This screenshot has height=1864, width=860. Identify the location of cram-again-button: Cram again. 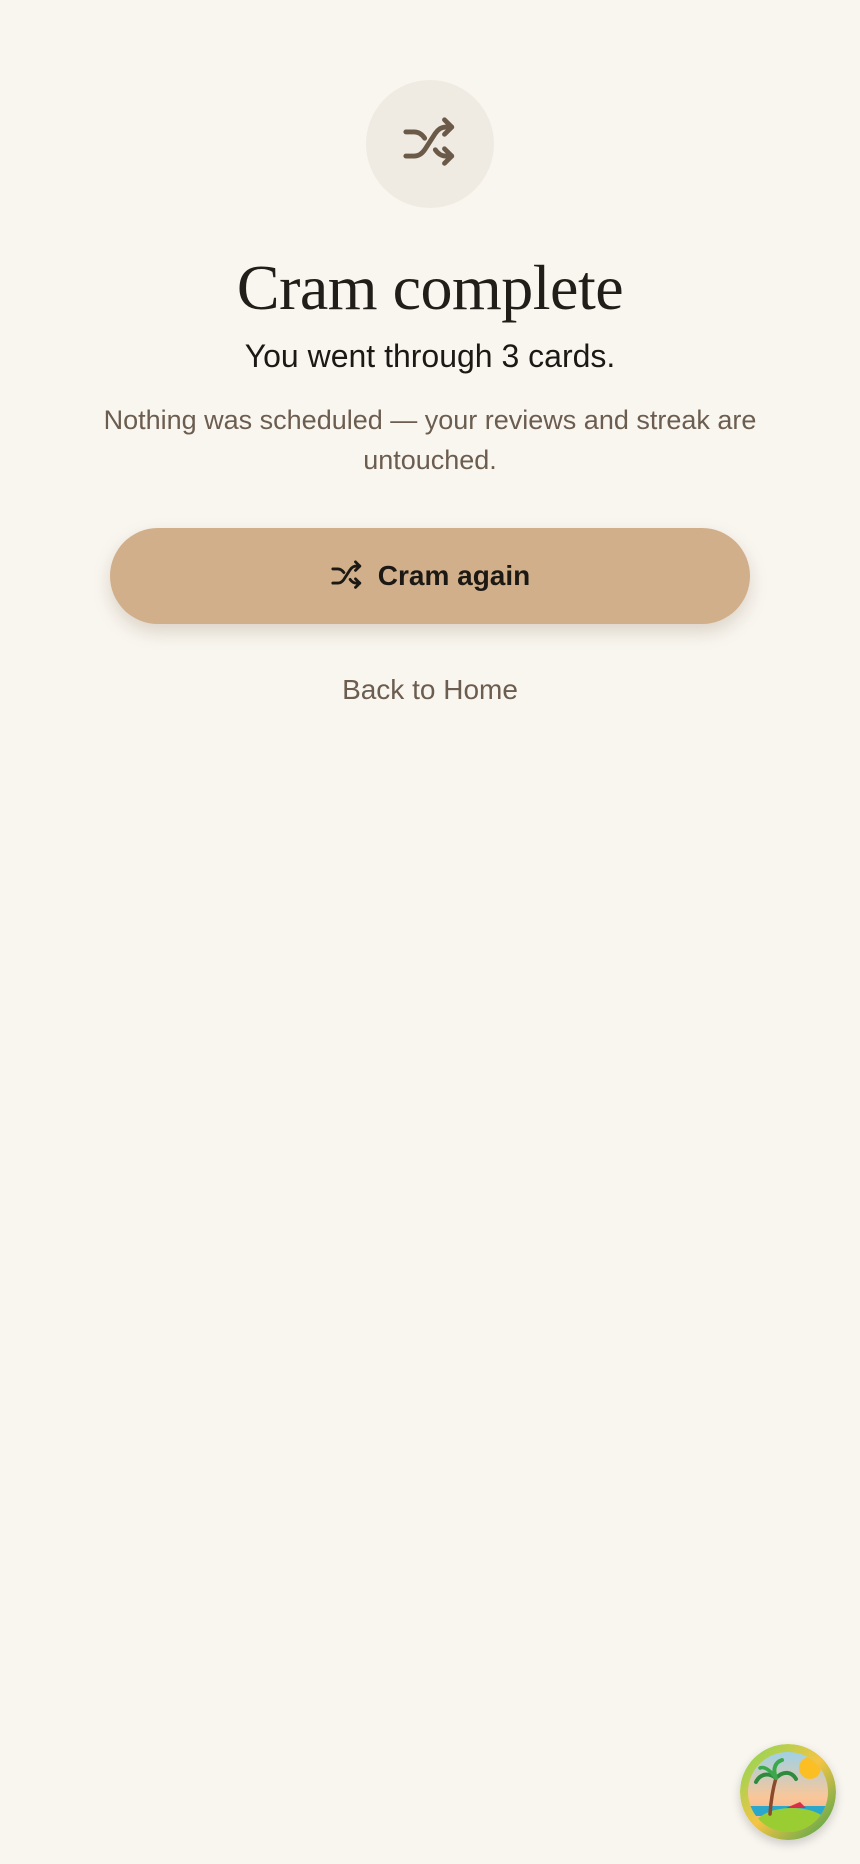
(430, 576).